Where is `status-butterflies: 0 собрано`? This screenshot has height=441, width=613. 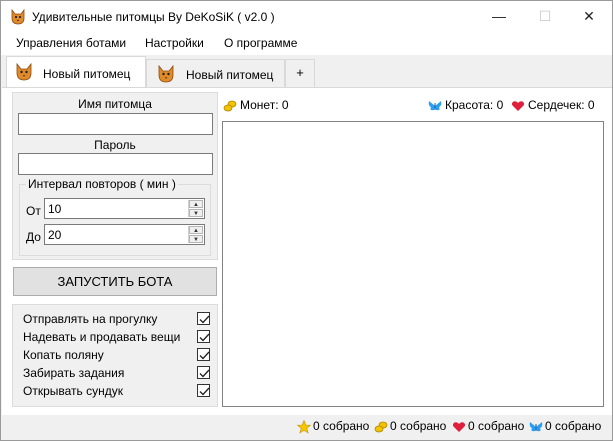
status-butterflies: 0 собрано is located at coordinates (565, 426).